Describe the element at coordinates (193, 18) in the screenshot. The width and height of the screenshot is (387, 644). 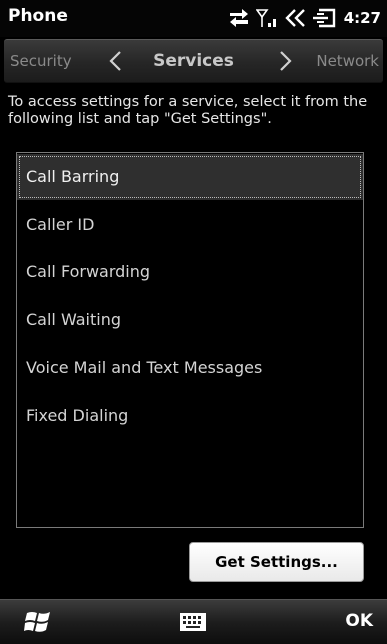
I see `title-bar: Phone 4:27` at that location.